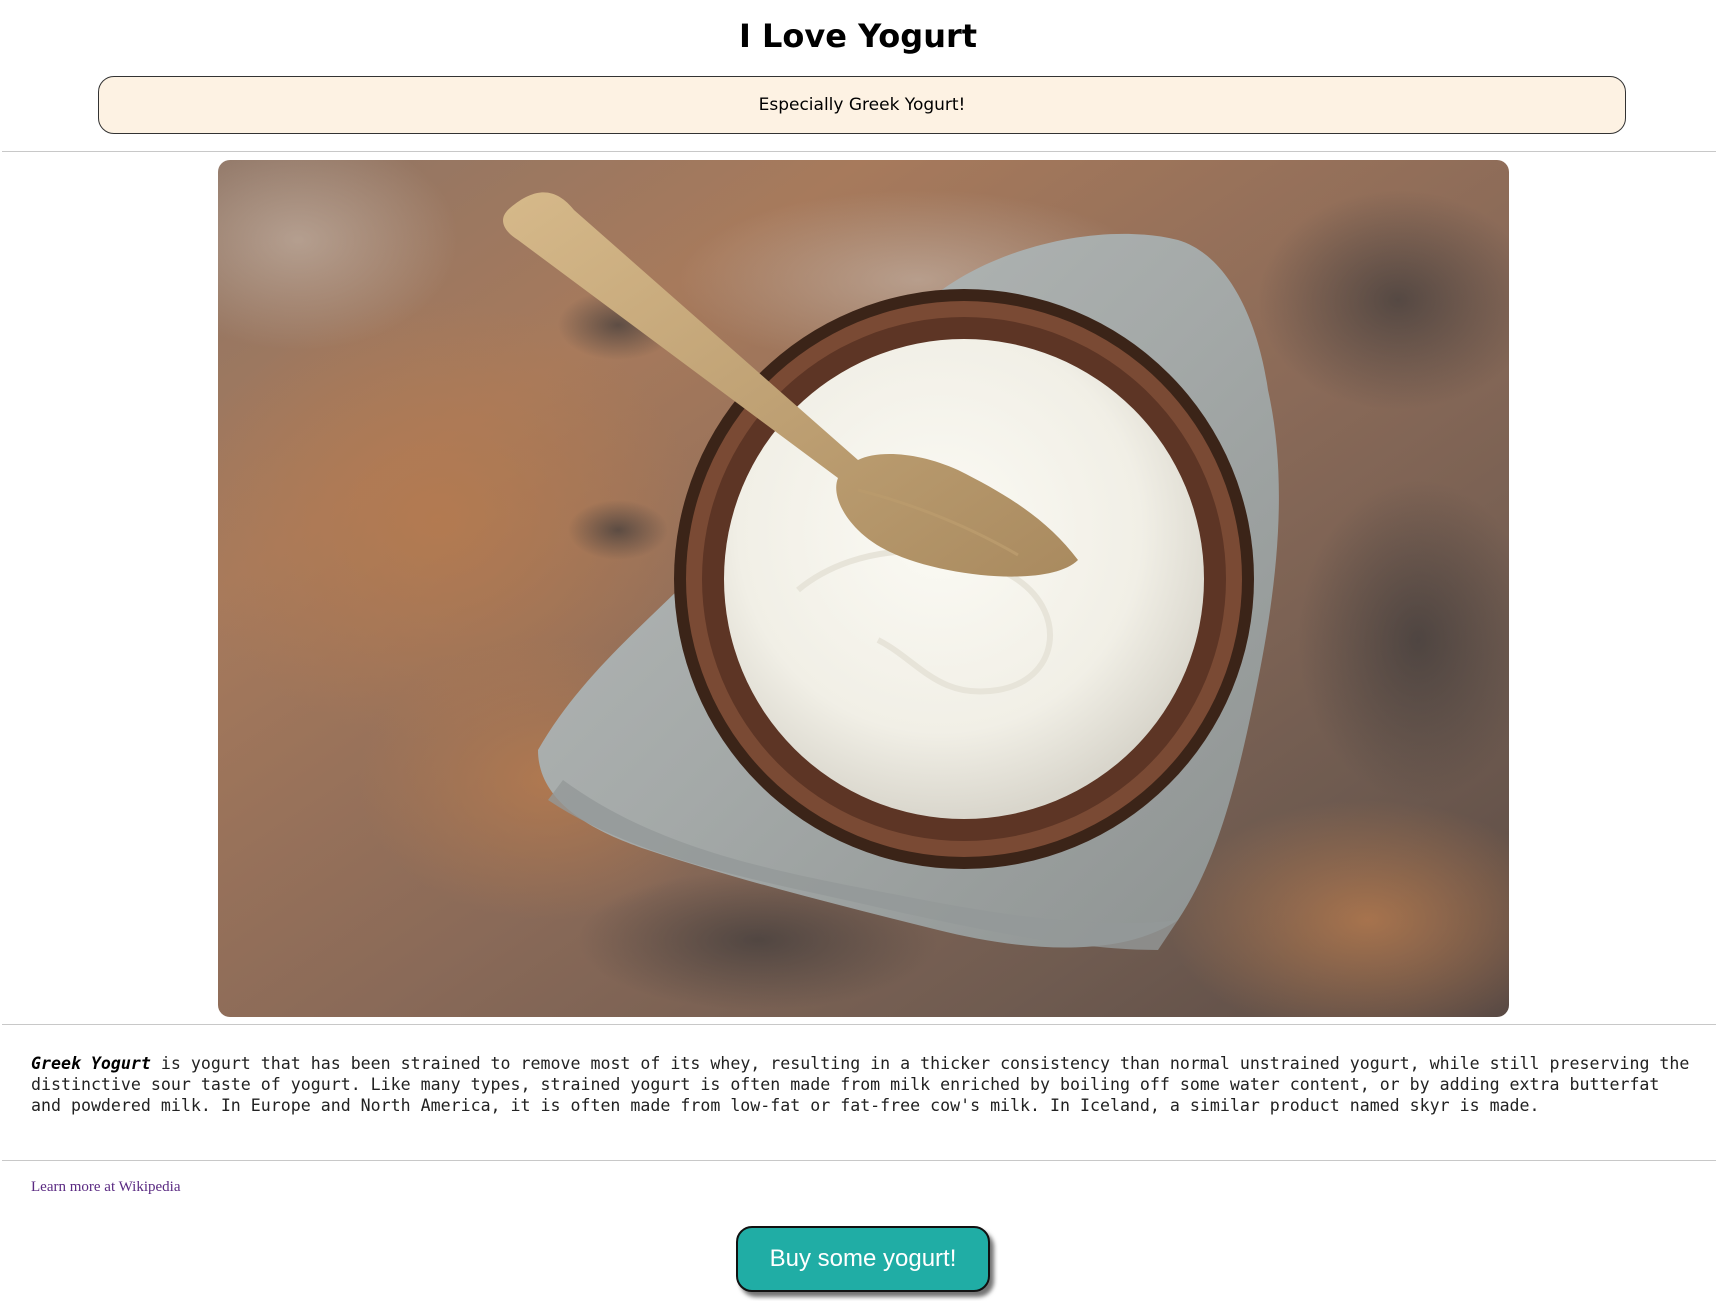 The height and width of the screenshot is (1301, 1716). I want to click on tagline-banner: Especially Greek Yogurt!, so click(862, 105).